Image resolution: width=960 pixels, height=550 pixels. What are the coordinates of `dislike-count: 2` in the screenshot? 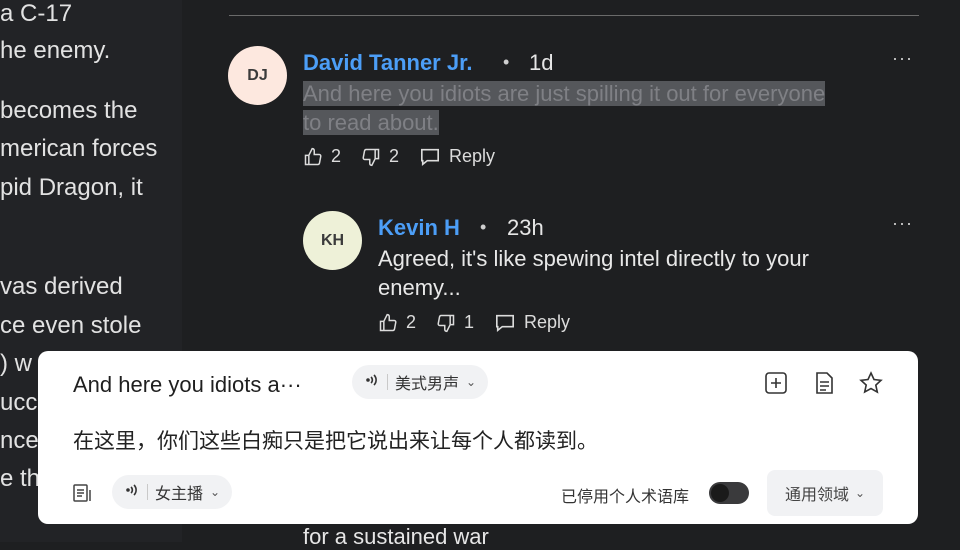 It's located at (394, 156).